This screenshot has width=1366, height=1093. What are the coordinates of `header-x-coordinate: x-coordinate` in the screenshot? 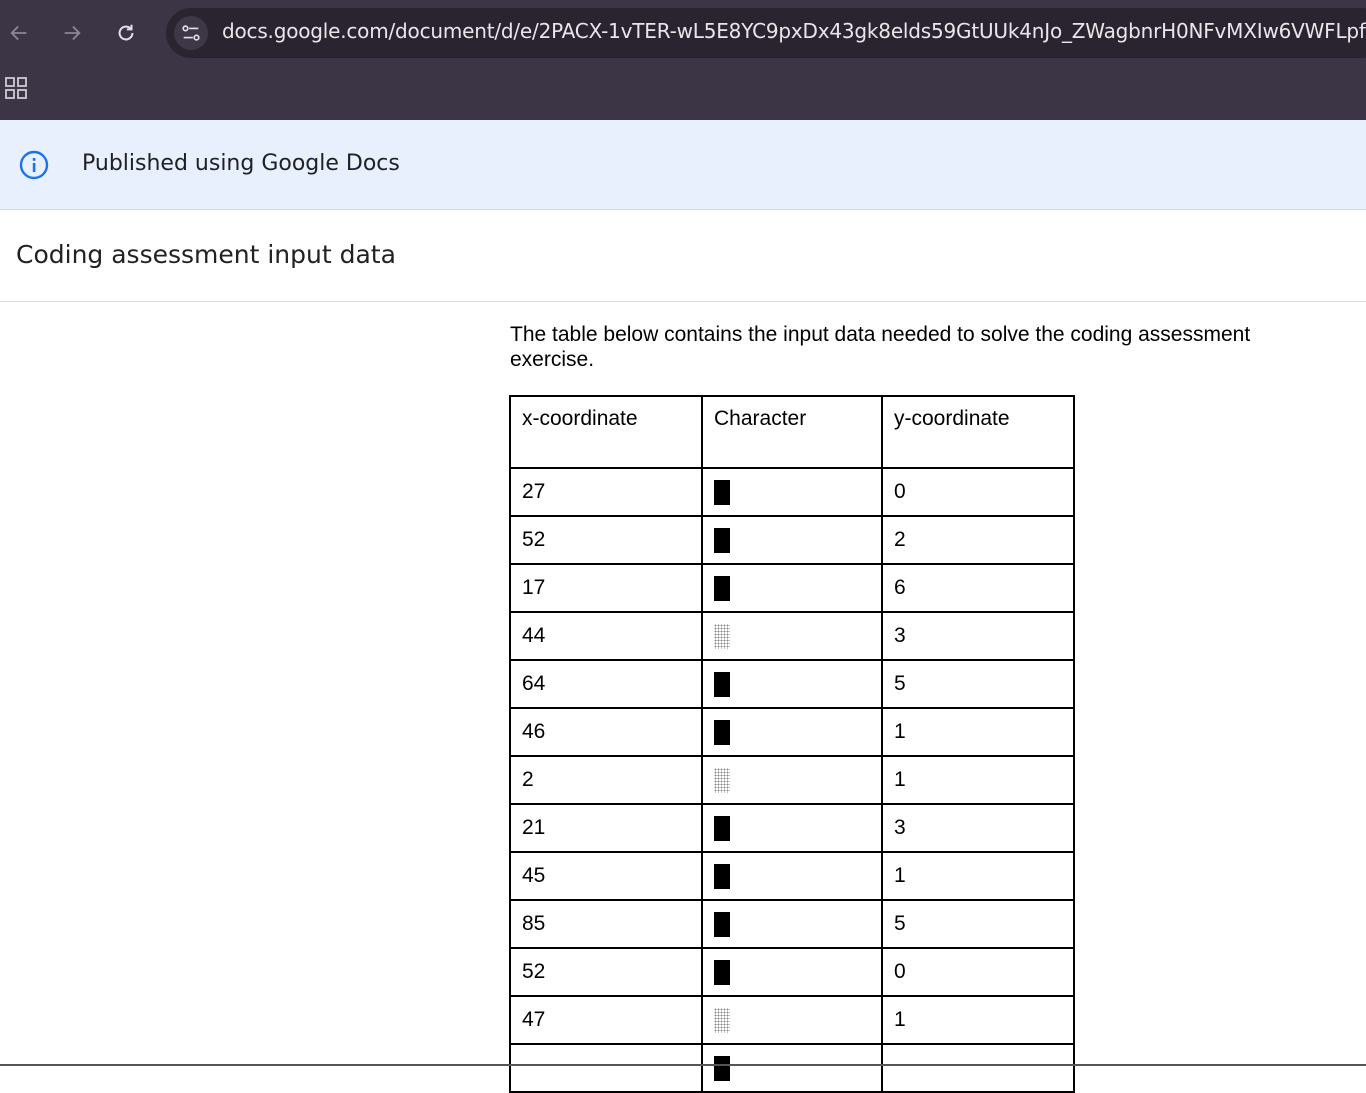 It's located at (606, 432).